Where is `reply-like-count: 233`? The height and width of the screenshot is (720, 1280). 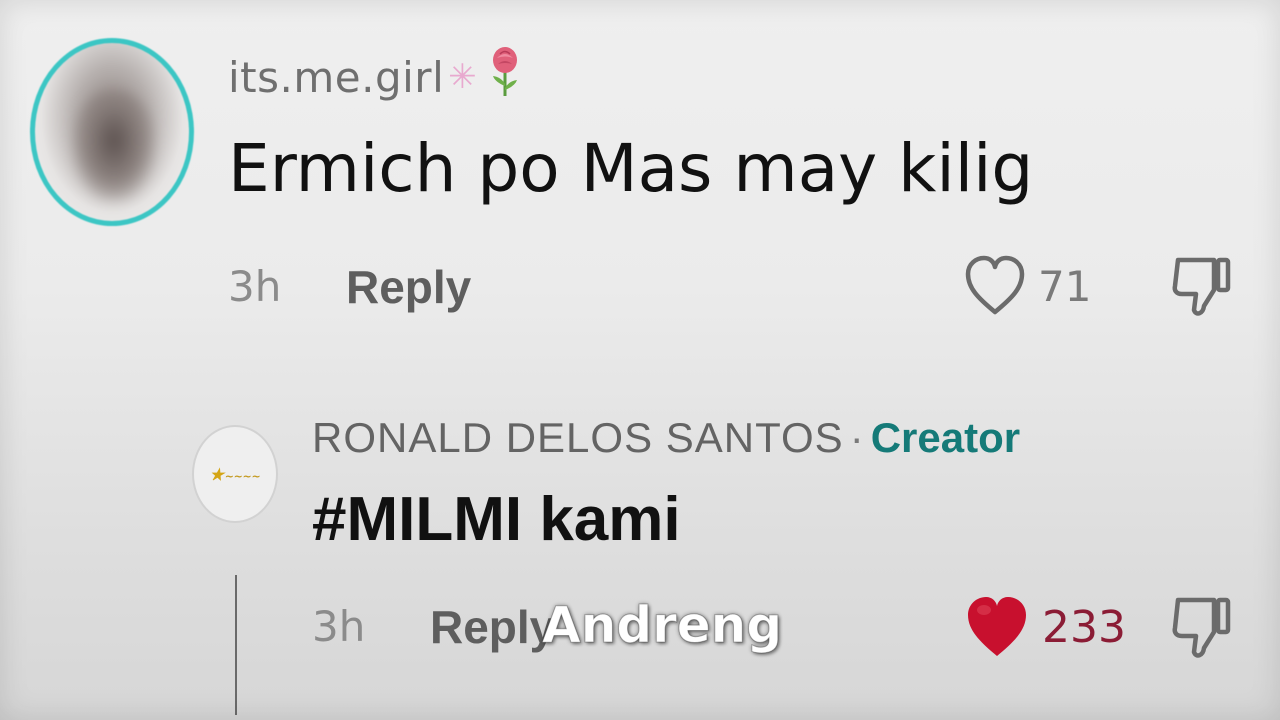 reply-like-count: 233 is located at coordinates (1084, 627).